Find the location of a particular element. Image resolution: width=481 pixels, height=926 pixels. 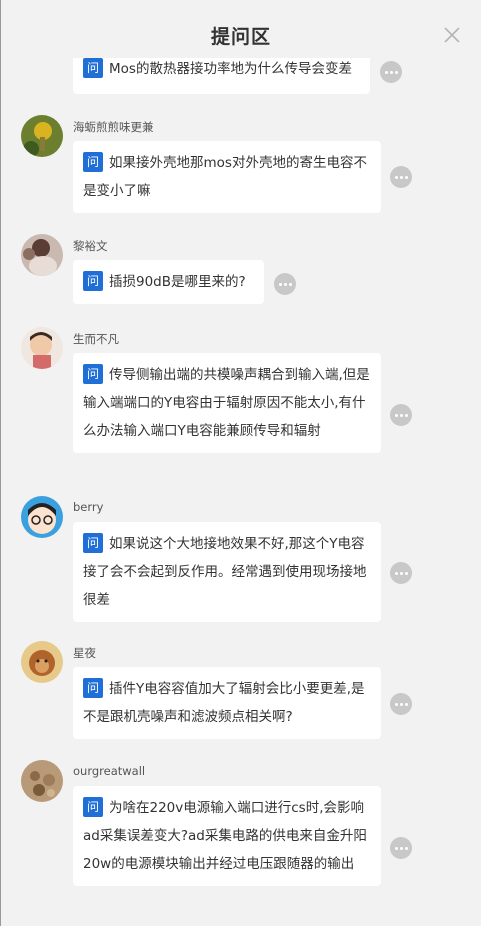

close-icon is located at coordinates (452, 35).